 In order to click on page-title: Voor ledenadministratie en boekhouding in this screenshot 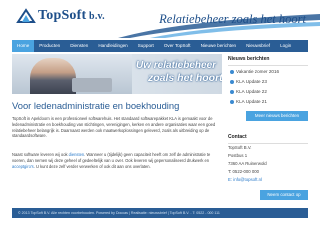, I will do `click(96, 105)`.